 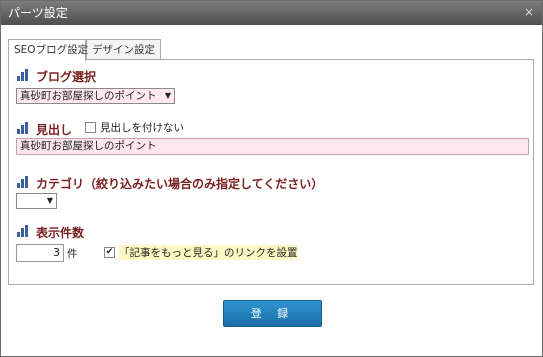 What do you see at coordinates (40, 253) in the screenshot?
I see `display-count-input: 3` at bounding box center [40, 253].